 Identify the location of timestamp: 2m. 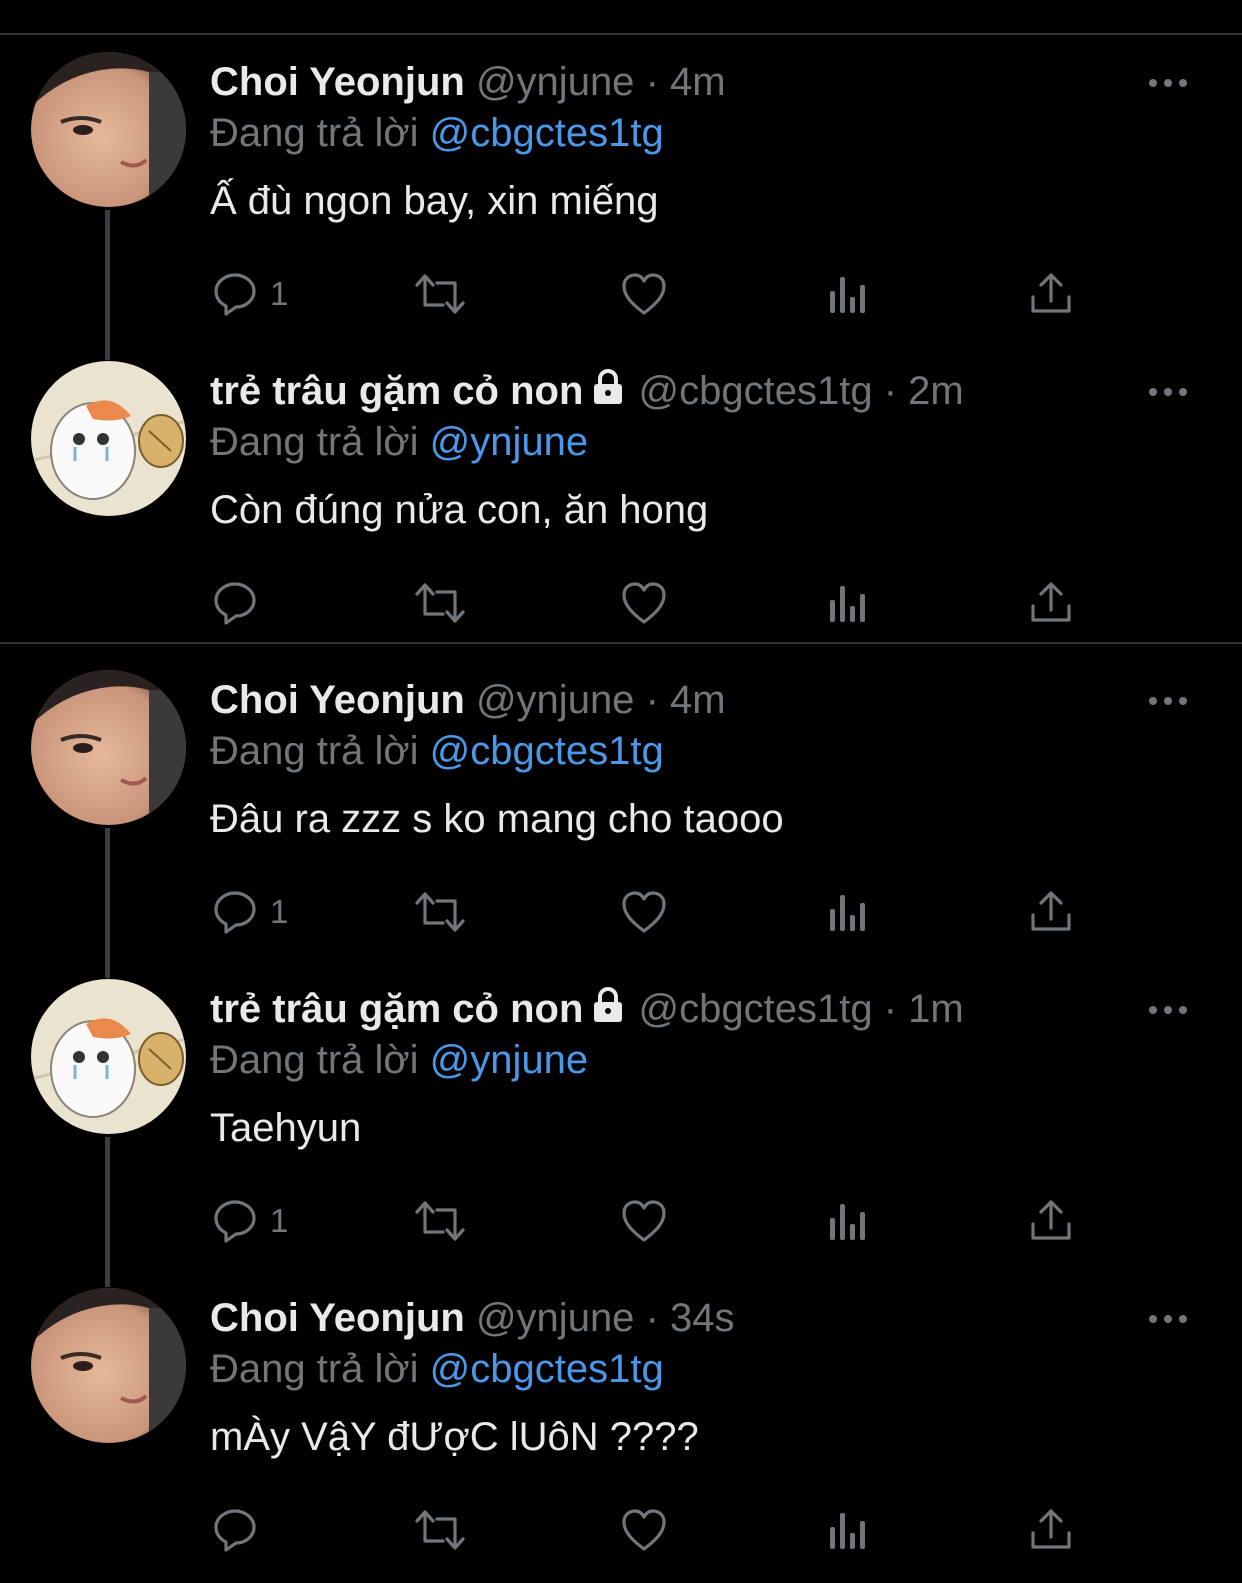
(936, 391).